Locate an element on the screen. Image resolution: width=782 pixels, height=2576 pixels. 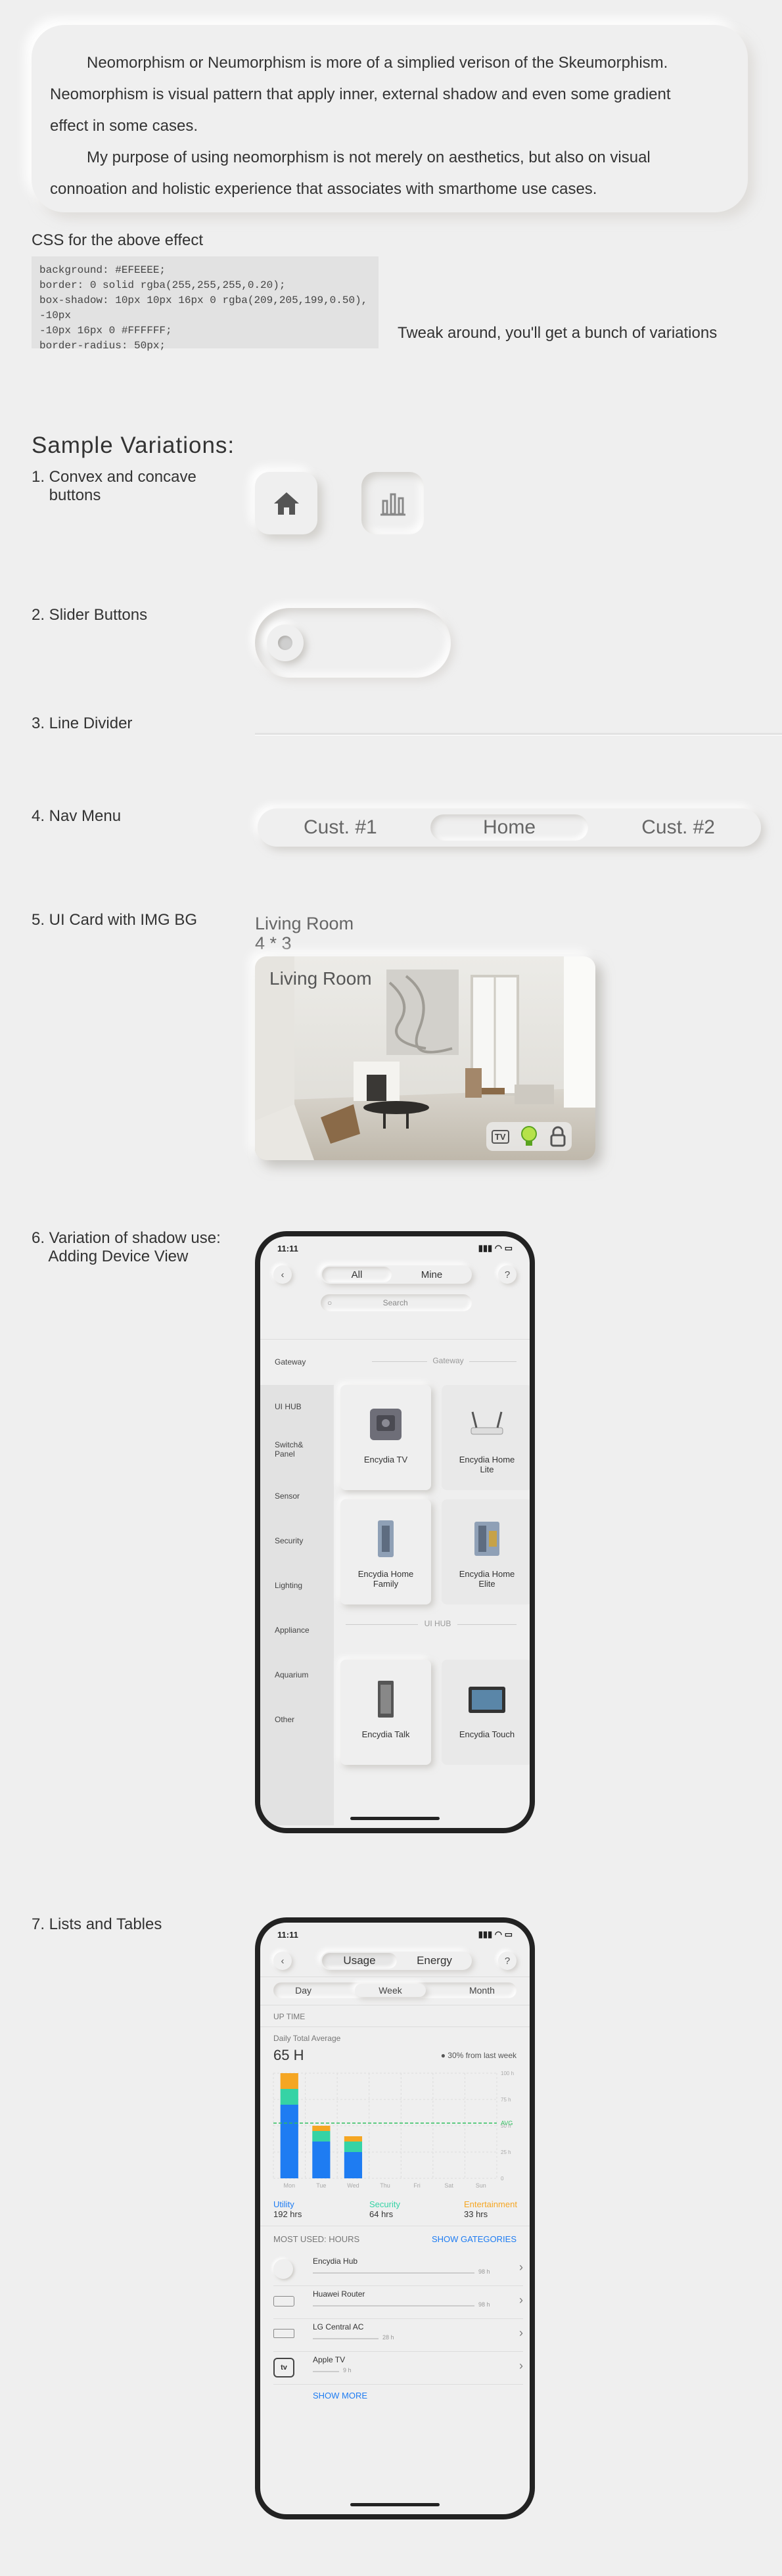
bar-entertainment is located at coordinates (289, 2081).